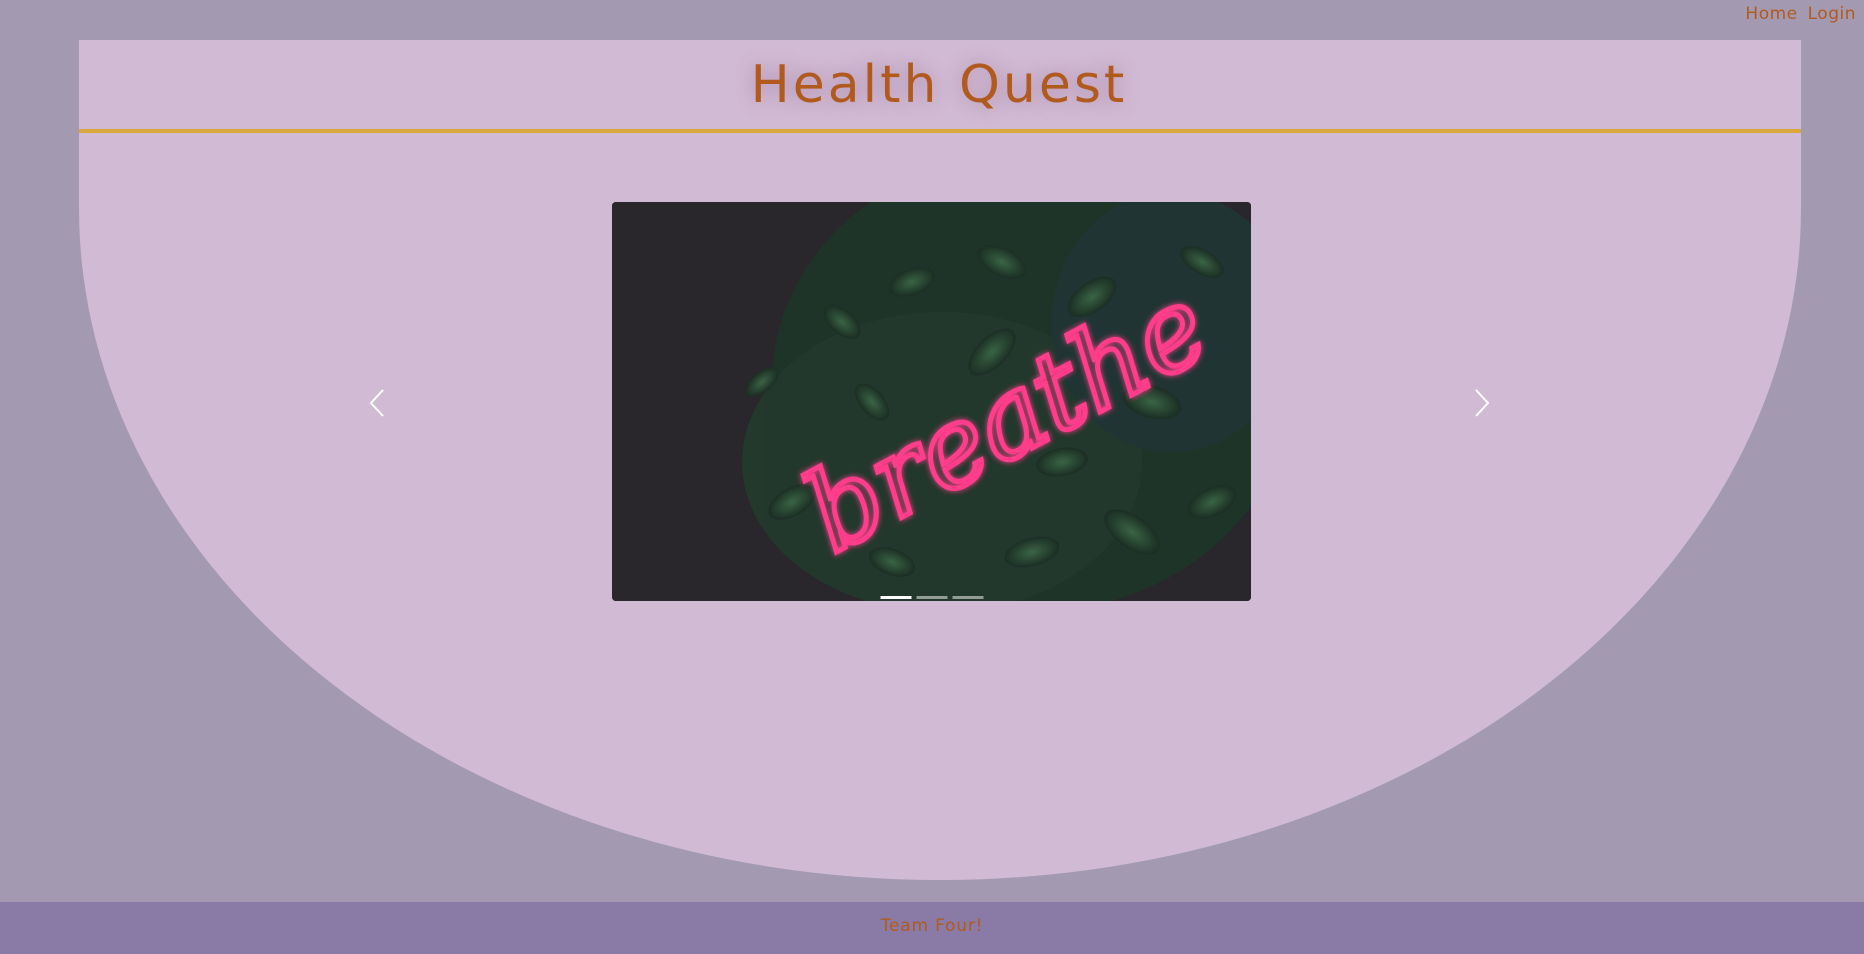 Image resolution: width=1864 pixels, height=954 pixels. What do you see at coordinates (1832, 14) in the screenshot?
I see `nav-login-link: Login` at bounding box center [1832, 14].